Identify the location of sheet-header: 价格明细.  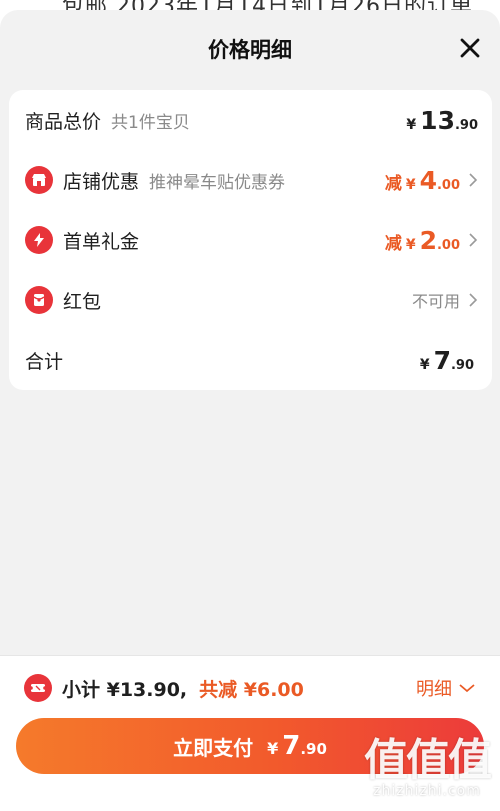
(250, 50).